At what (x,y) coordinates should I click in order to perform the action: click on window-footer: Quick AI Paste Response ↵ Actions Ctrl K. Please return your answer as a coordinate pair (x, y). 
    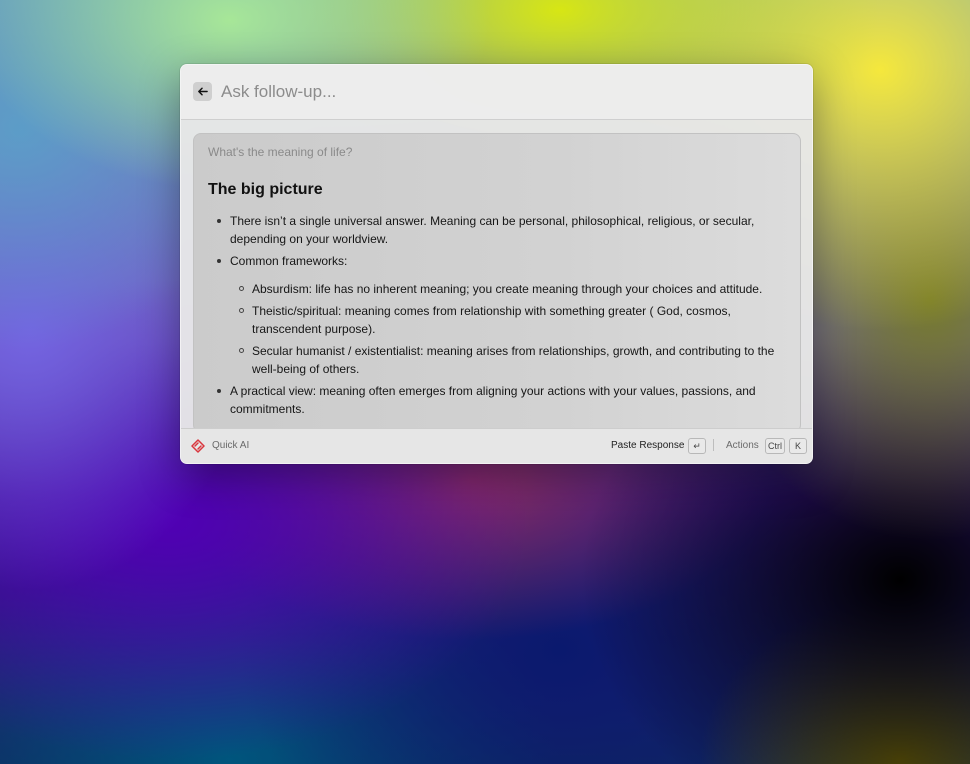
    Looking at the image, I should click on (496, 445).